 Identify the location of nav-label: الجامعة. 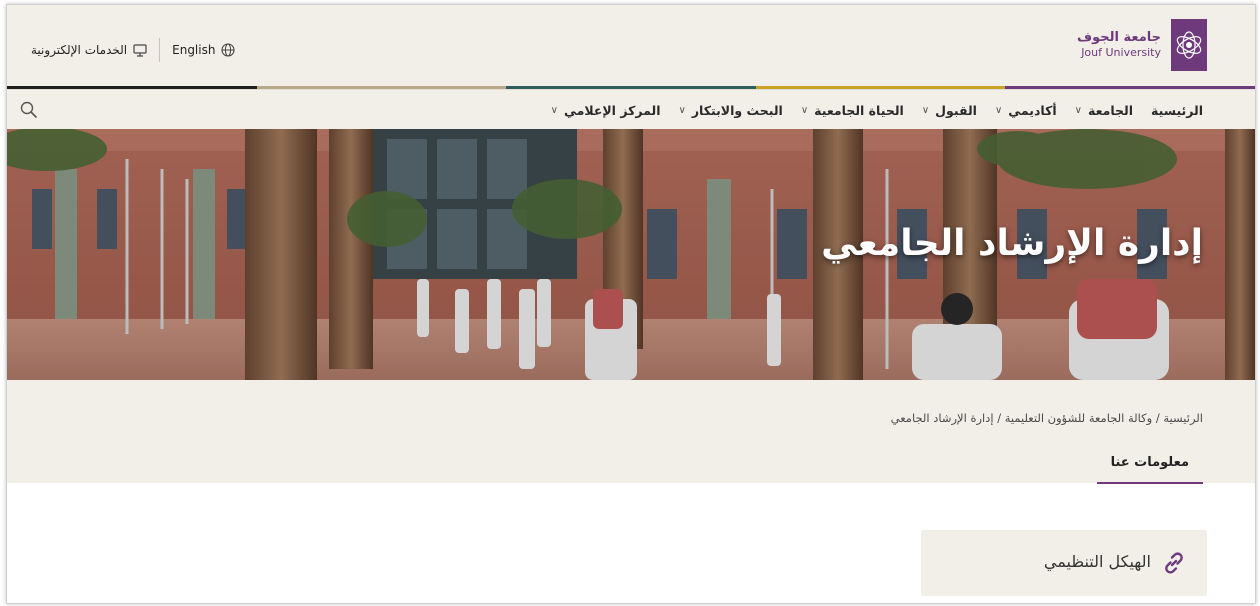
(1110, 110).